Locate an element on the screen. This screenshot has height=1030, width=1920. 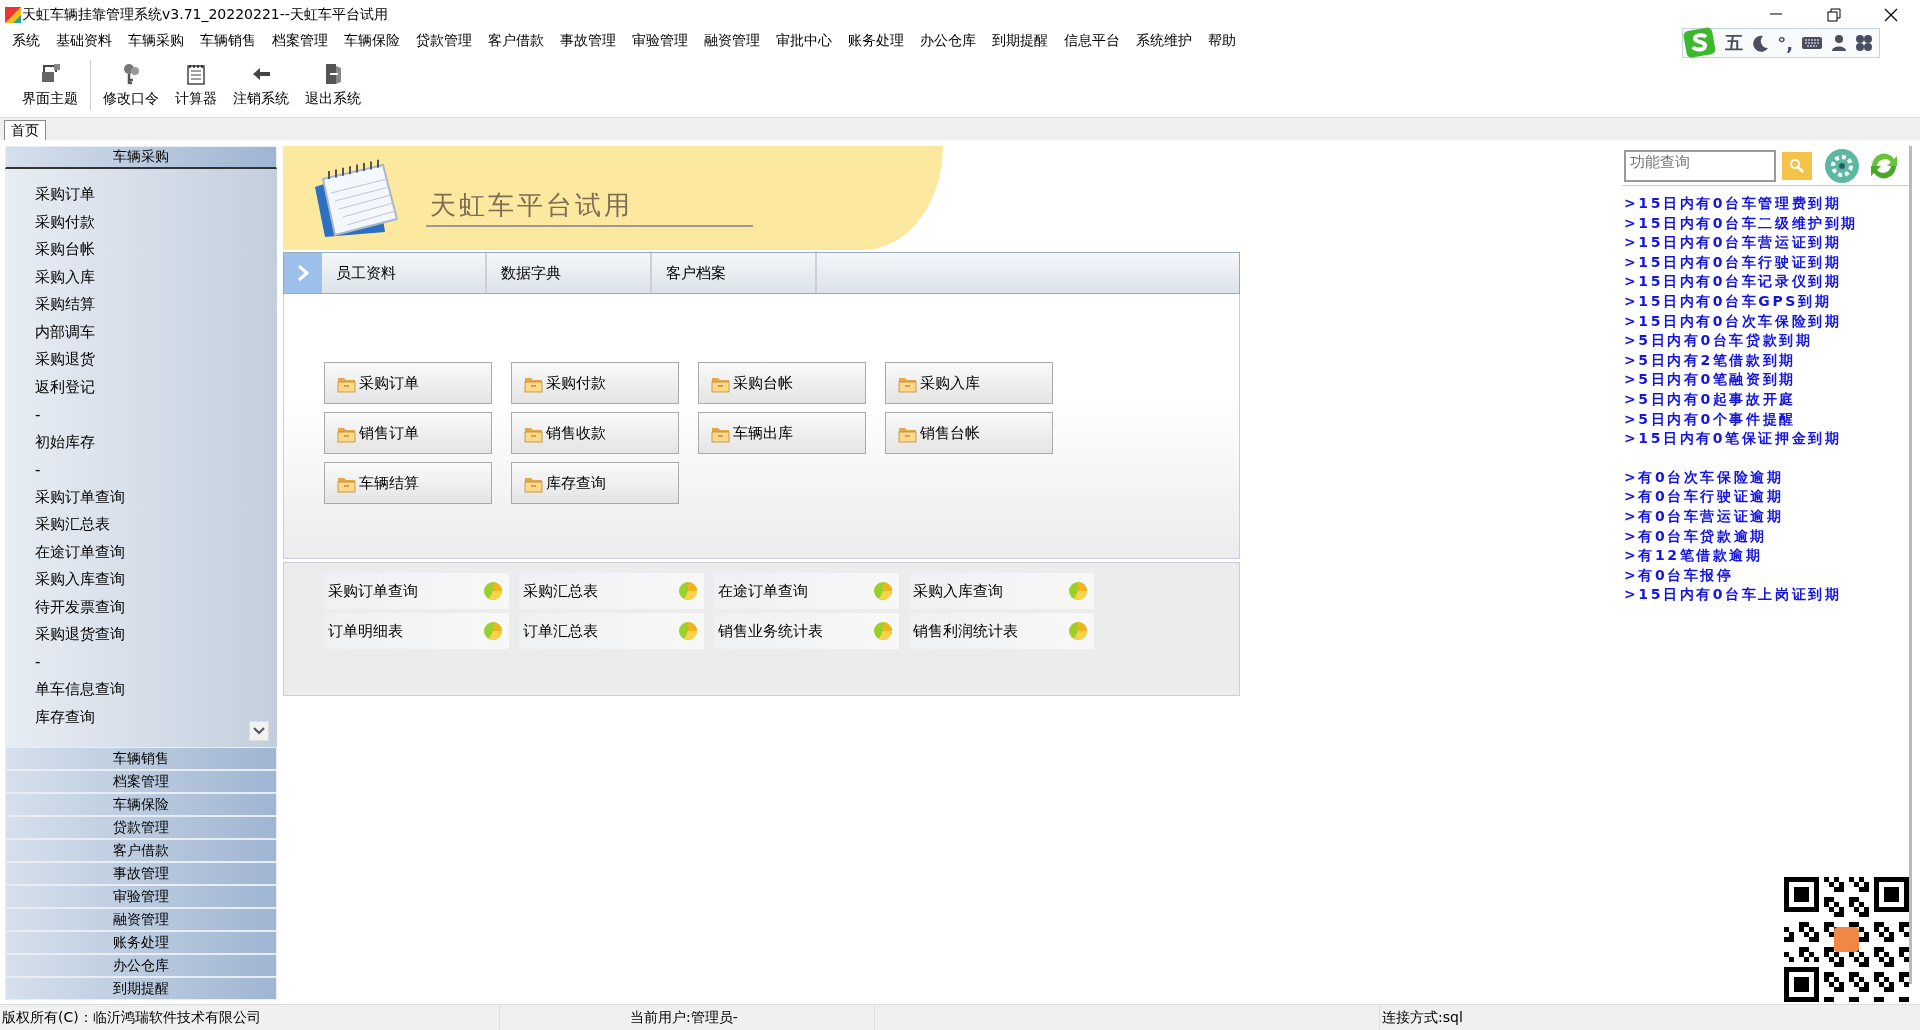
alert-link: >15日内有0台车记录仪到期 is located at coordinates (1766, 282).